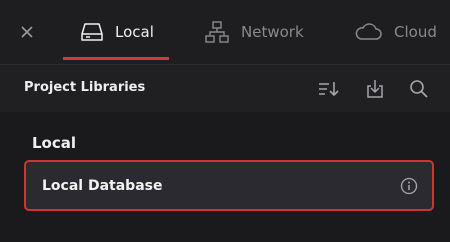  Describe the element at coordinates (116, 58) in the screenshot. I see `active-tab-indicator` at that location.